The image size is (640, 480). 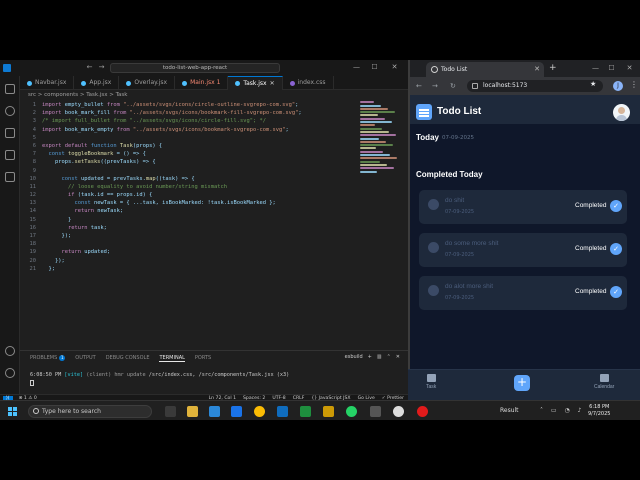 I want to click on tab-index-css: index.css, so click(x=308, y=83).